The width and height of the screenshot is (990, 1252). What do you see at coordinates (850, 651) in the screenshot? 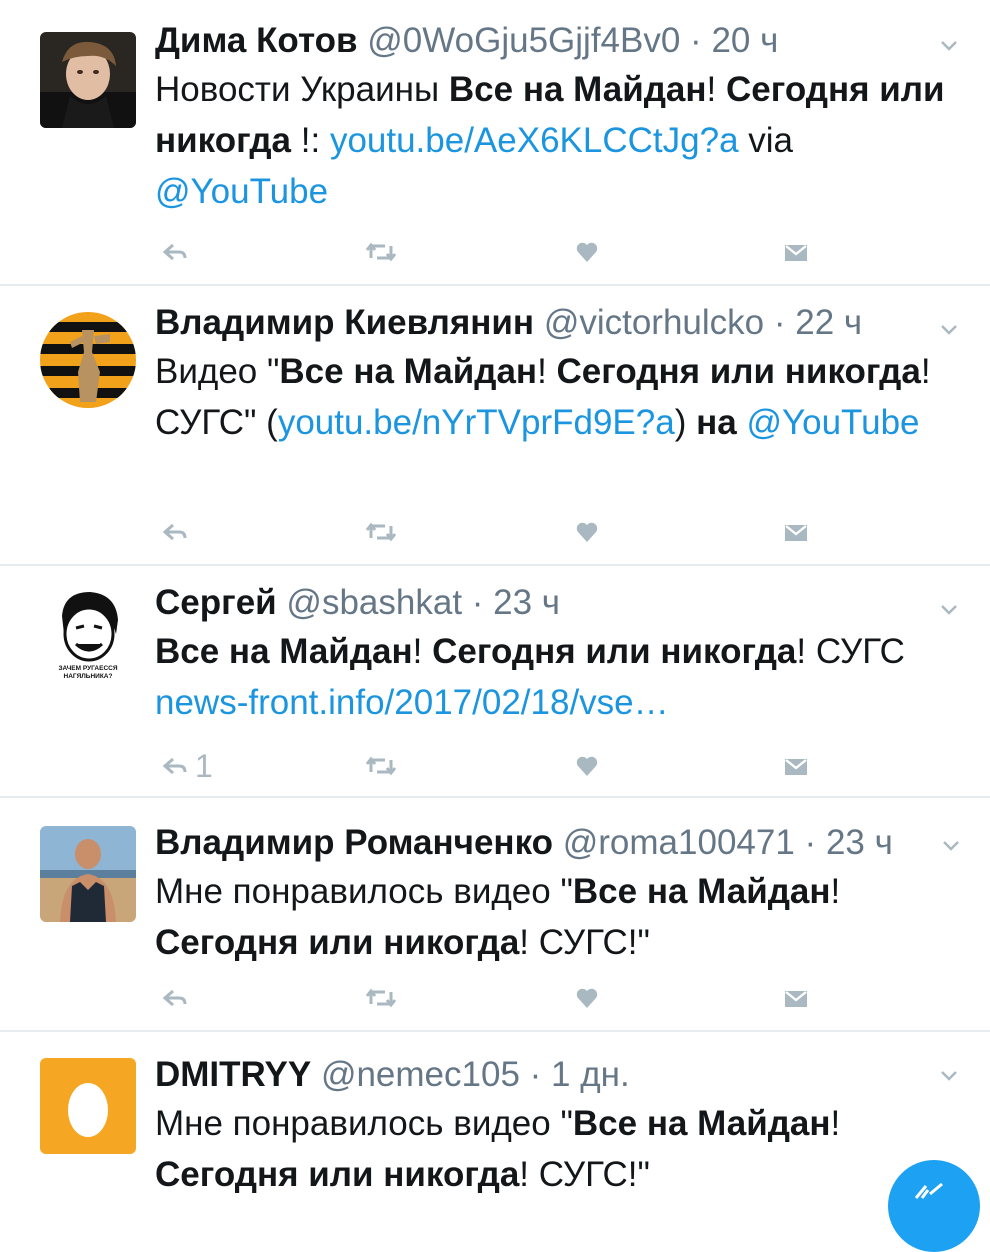
I see `text-segment: ! СУГС` at bounding box center [850, 651].